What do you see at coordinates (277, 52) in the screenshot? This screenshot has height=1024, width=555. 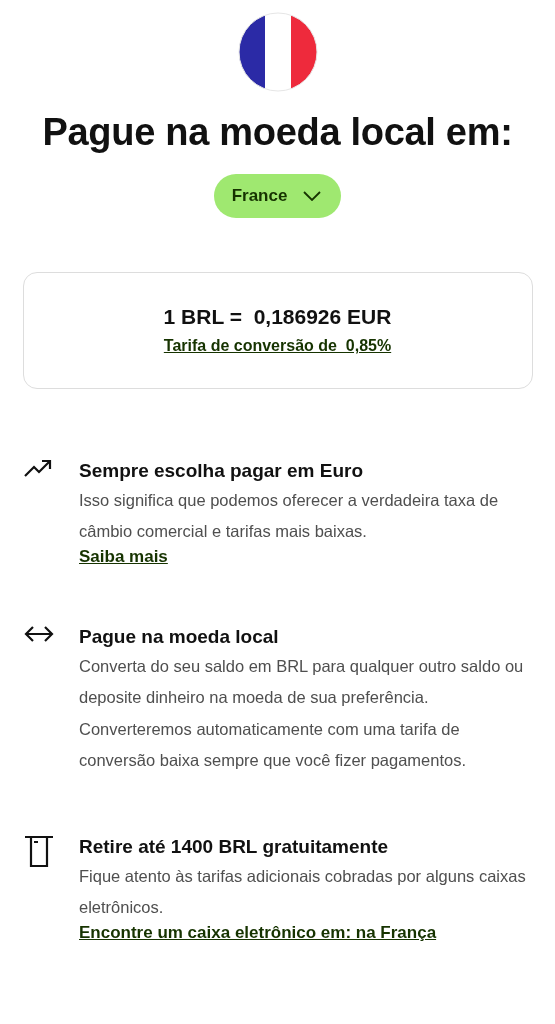 I see `france-flag-icon` at bounding box center [277, 52].